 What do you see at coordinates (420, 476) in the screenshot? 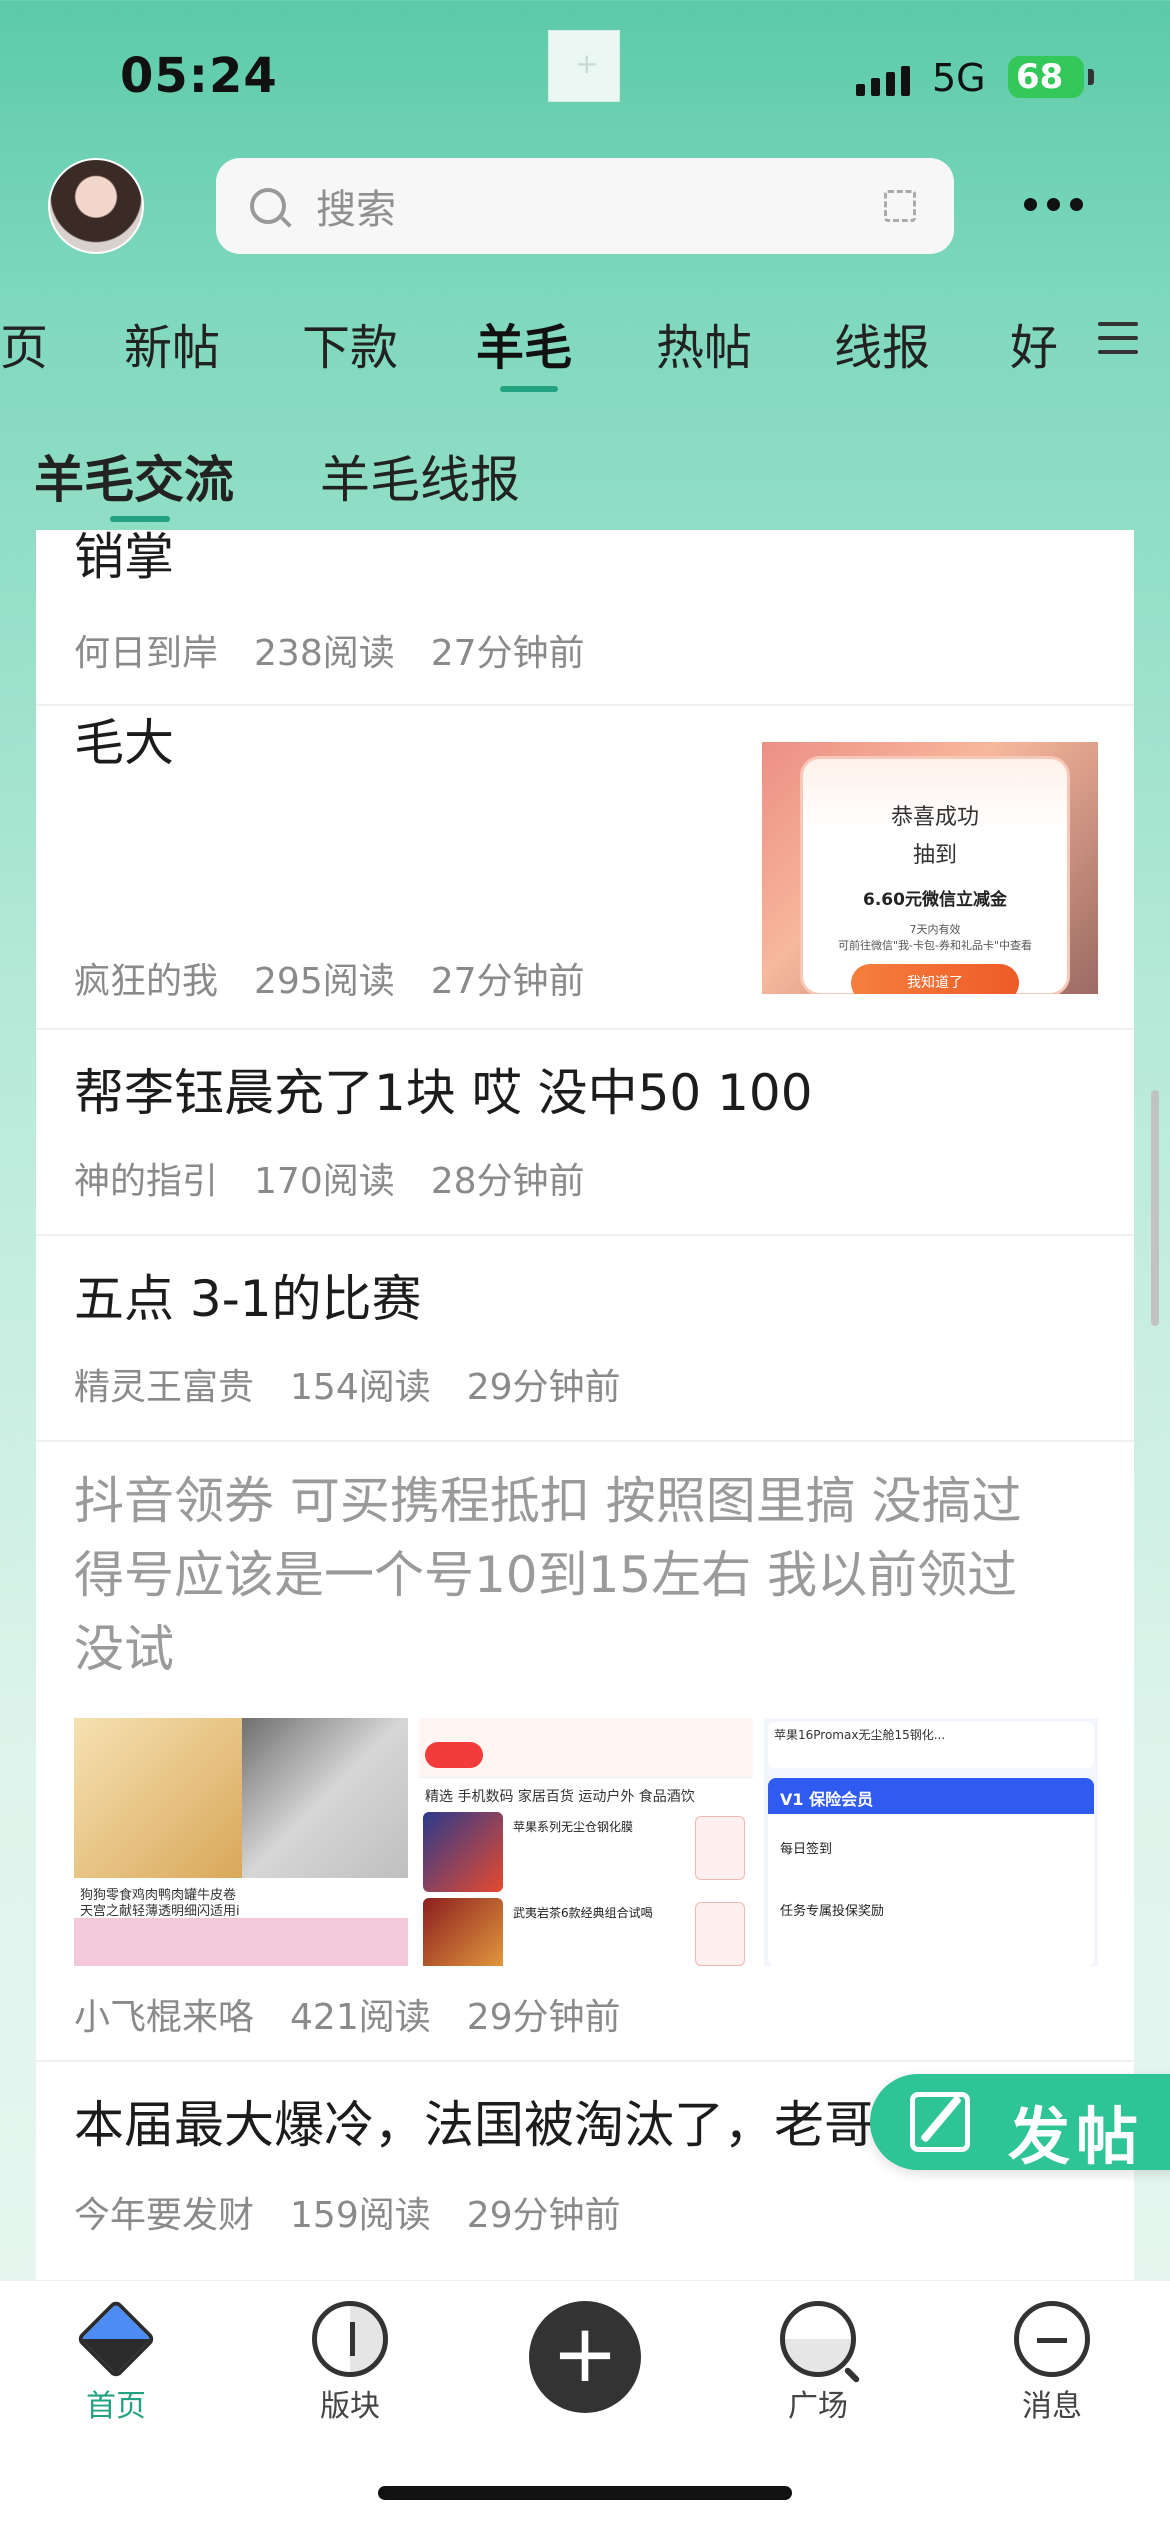
I see `subtab-deal-tips: 羊毛线报` at bounding box center [420, 476].